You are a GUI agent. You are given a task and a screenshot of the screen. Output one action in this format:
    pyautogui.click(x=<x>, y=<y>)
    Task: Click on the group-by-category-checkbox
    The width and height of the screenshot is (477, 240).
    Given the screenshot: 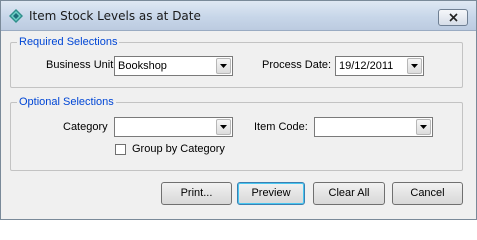 What is the action you would take?
    pyautogui.click(x=120, y=149)
    